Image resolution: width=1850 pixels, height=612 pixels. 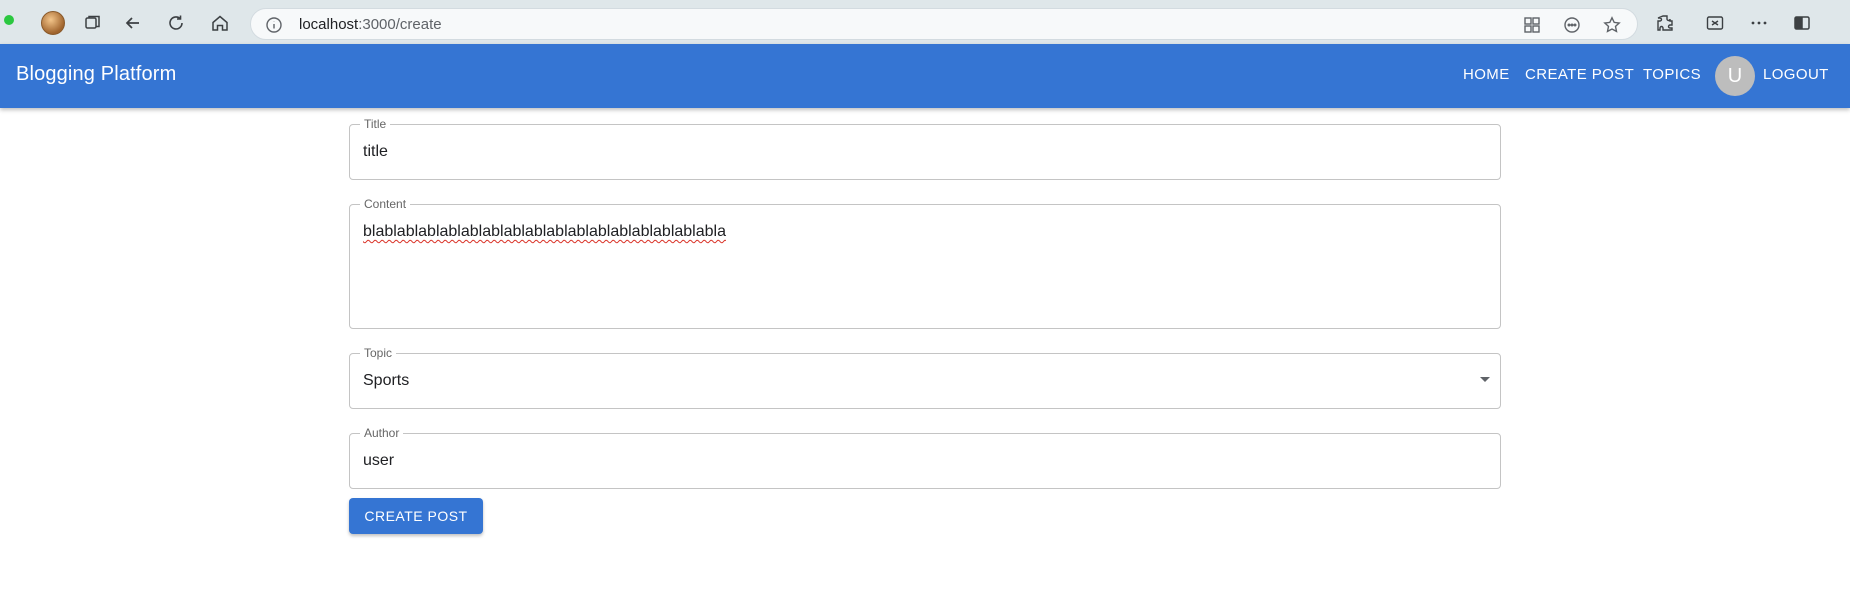 I want to click on back-icon, so click(x=133, y=23).